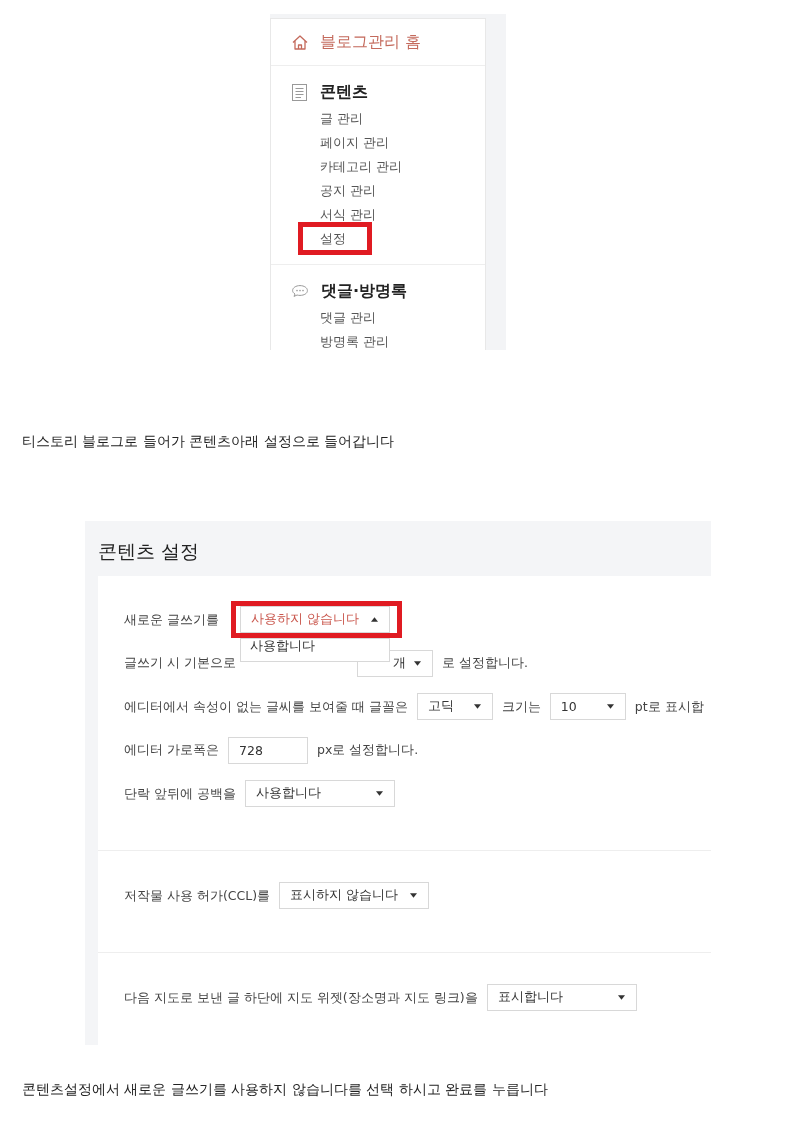 Image resolution: width=806 pixels, height=1140 pixels. What do you see at coordinates (354, 895) in the screenshot?
I see `dropdown-select: 표시하지 않습니다` at bounding box center [354, 895].